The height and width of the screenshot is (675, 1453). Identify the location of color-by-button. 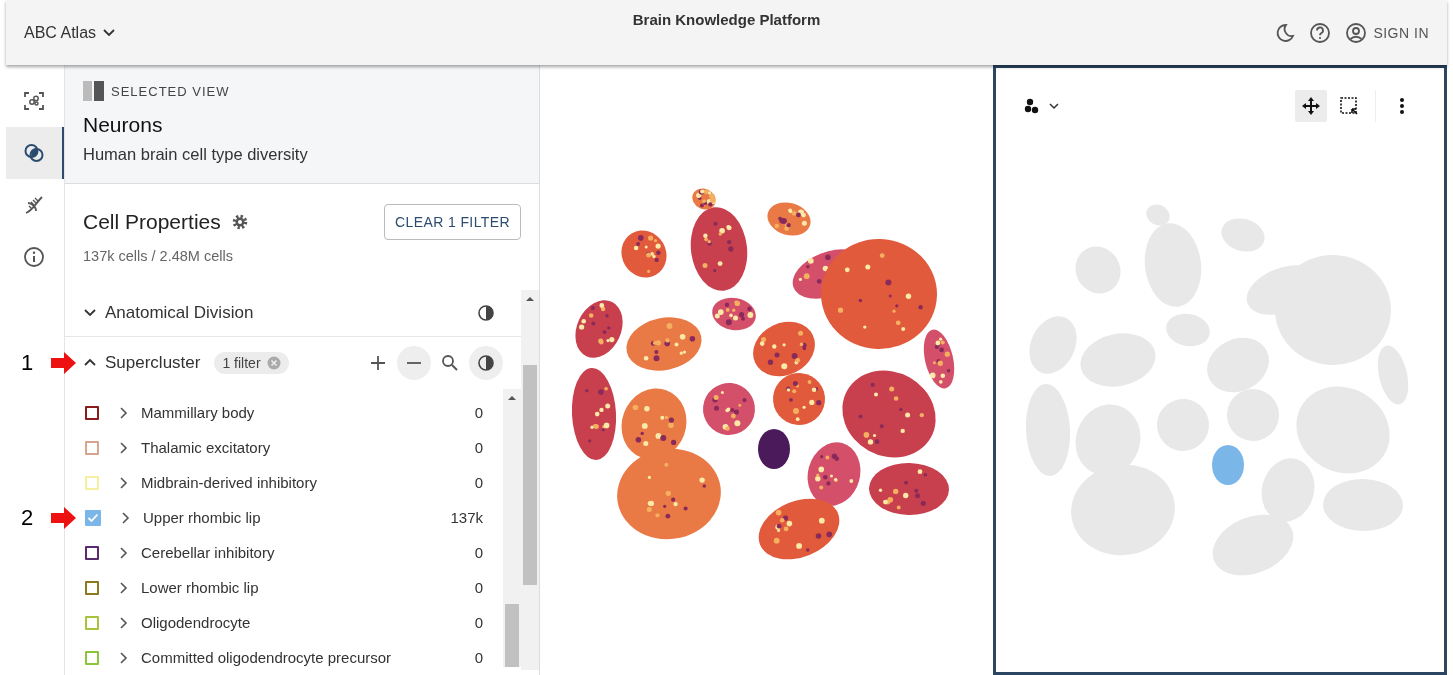
(486, 363).